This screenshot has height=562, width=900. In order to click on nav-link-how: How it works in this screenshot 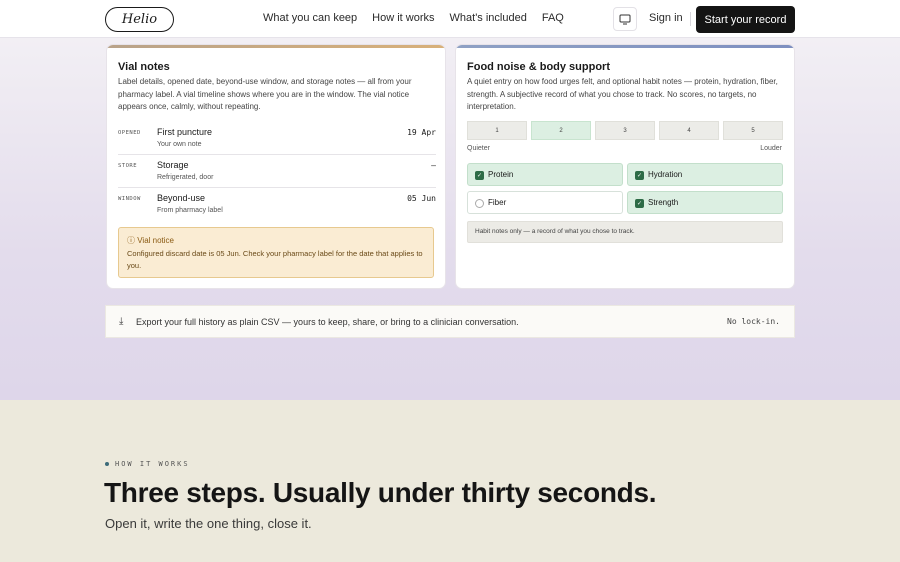, I will do `click(403, 18)`.